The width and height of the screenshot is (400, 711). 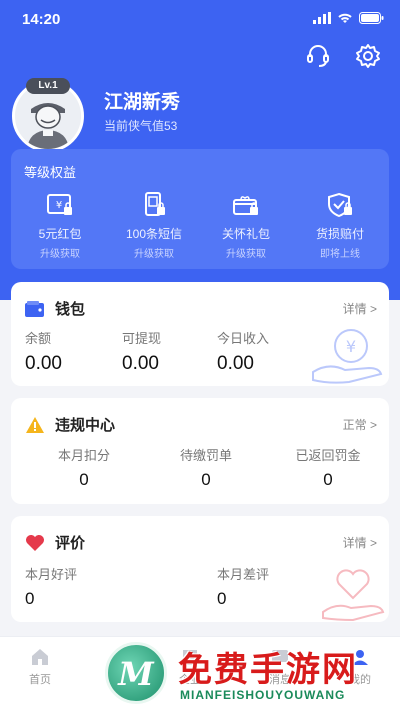 What do you see at coordinates (35, 542) in the screenshot?
I see `heart-icon` at bounding box center [35, 542].